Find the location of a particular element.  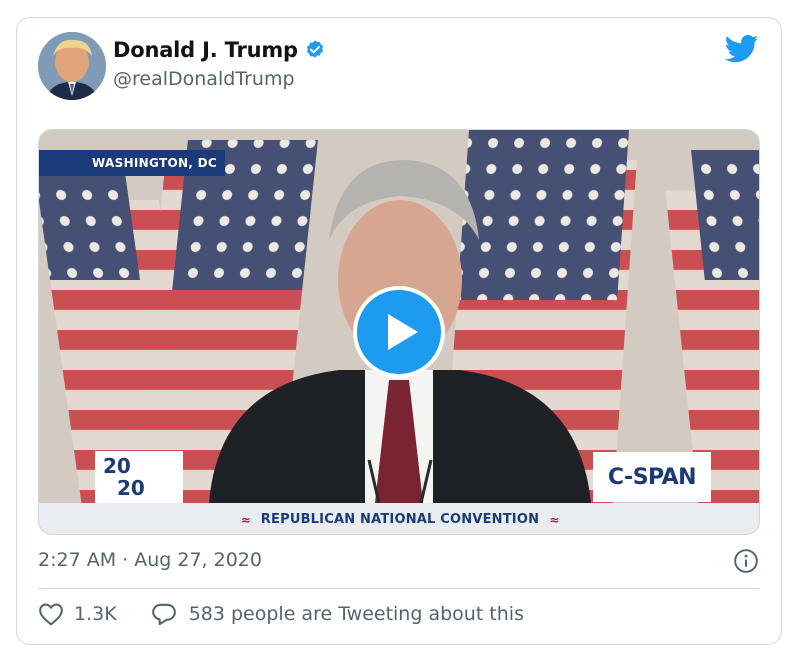

avatar-portrait is located at coordinates (72, 66).